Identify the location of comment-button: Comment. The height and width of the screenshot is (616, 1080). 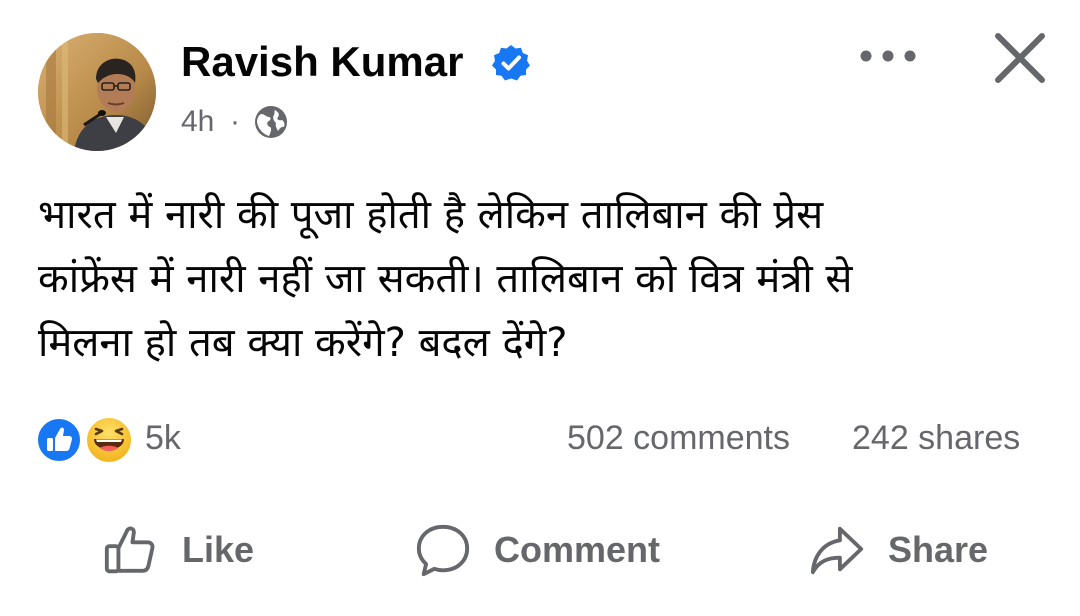
(547, 551).